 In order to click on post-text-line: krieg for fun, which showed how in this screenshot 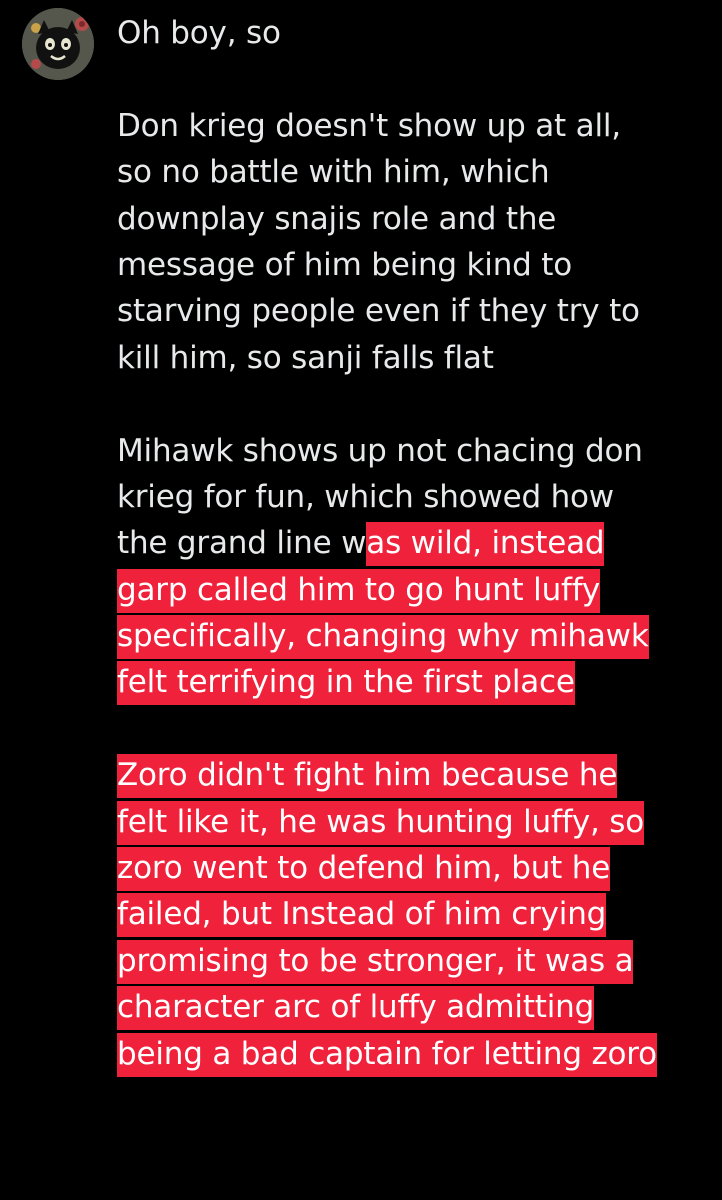, I will do `click(417, 497)`.